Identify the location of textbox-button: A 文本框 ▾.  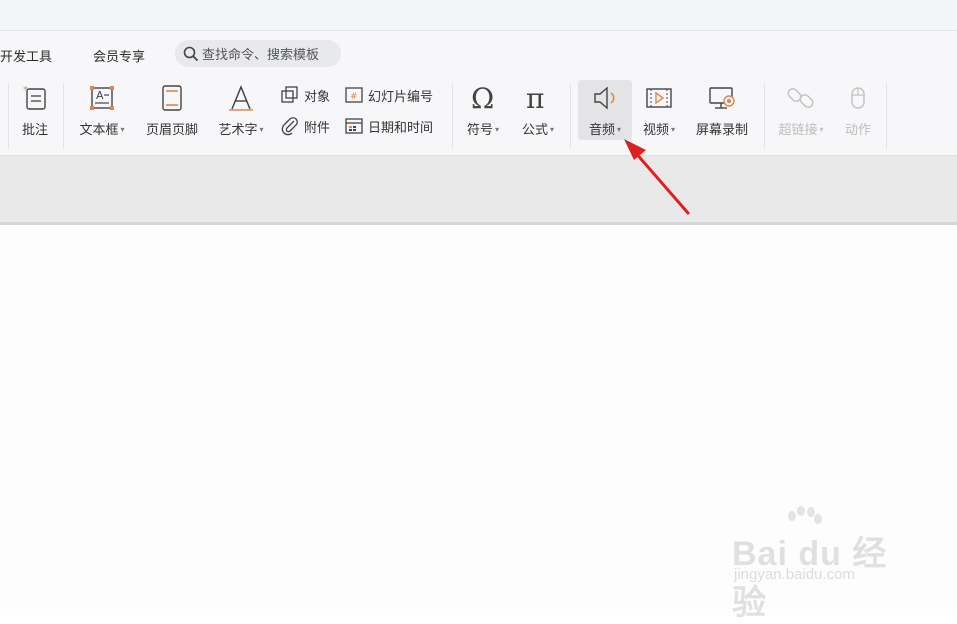
(102, 110).